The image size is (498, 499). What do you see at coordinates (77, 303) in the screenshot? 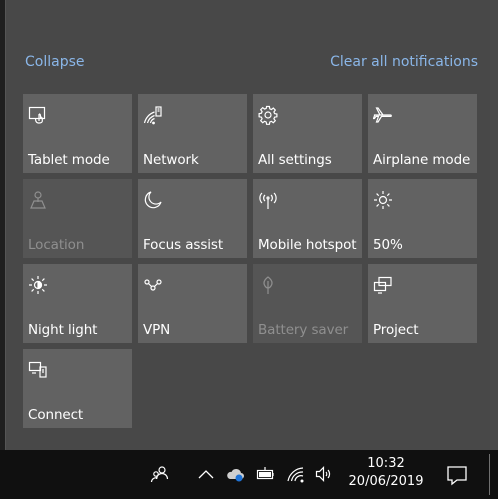
I see `tile-night-light: Night light` at bounding box center [77, 303].